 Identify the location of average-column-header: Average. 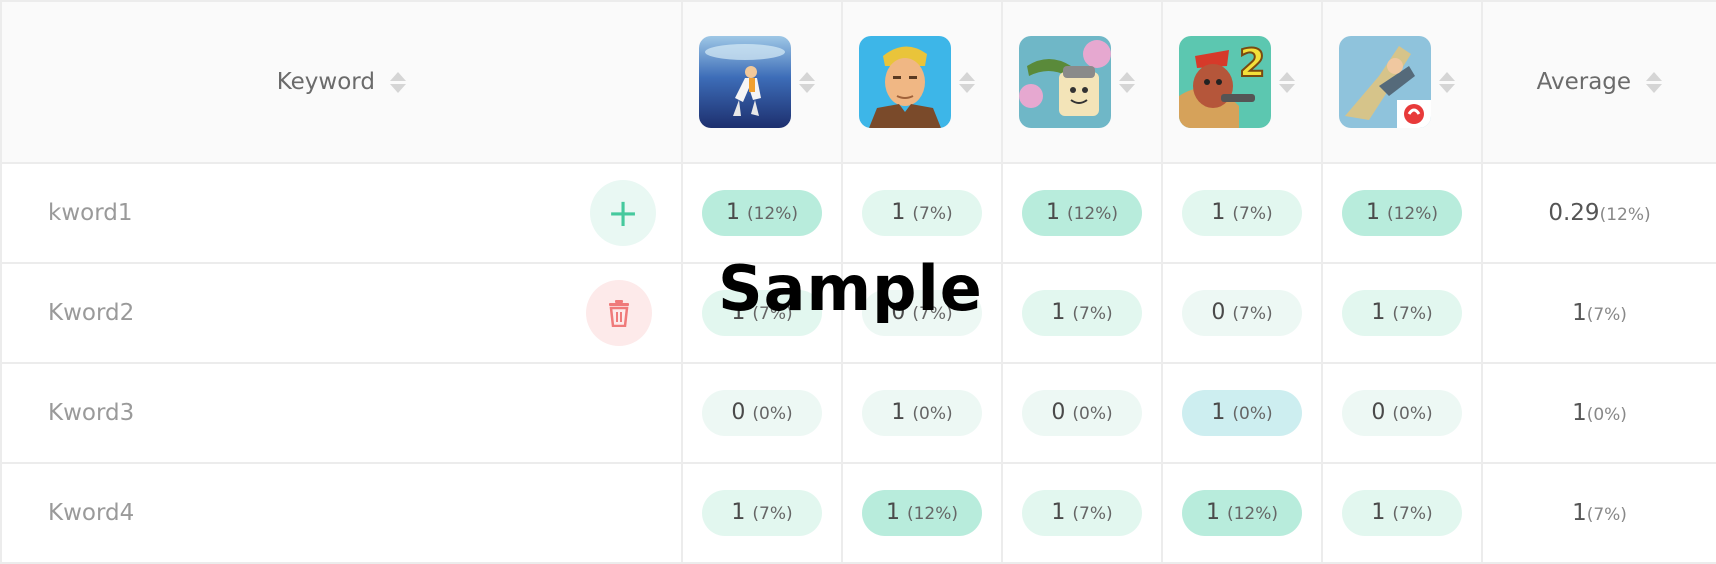
(1598, 82).